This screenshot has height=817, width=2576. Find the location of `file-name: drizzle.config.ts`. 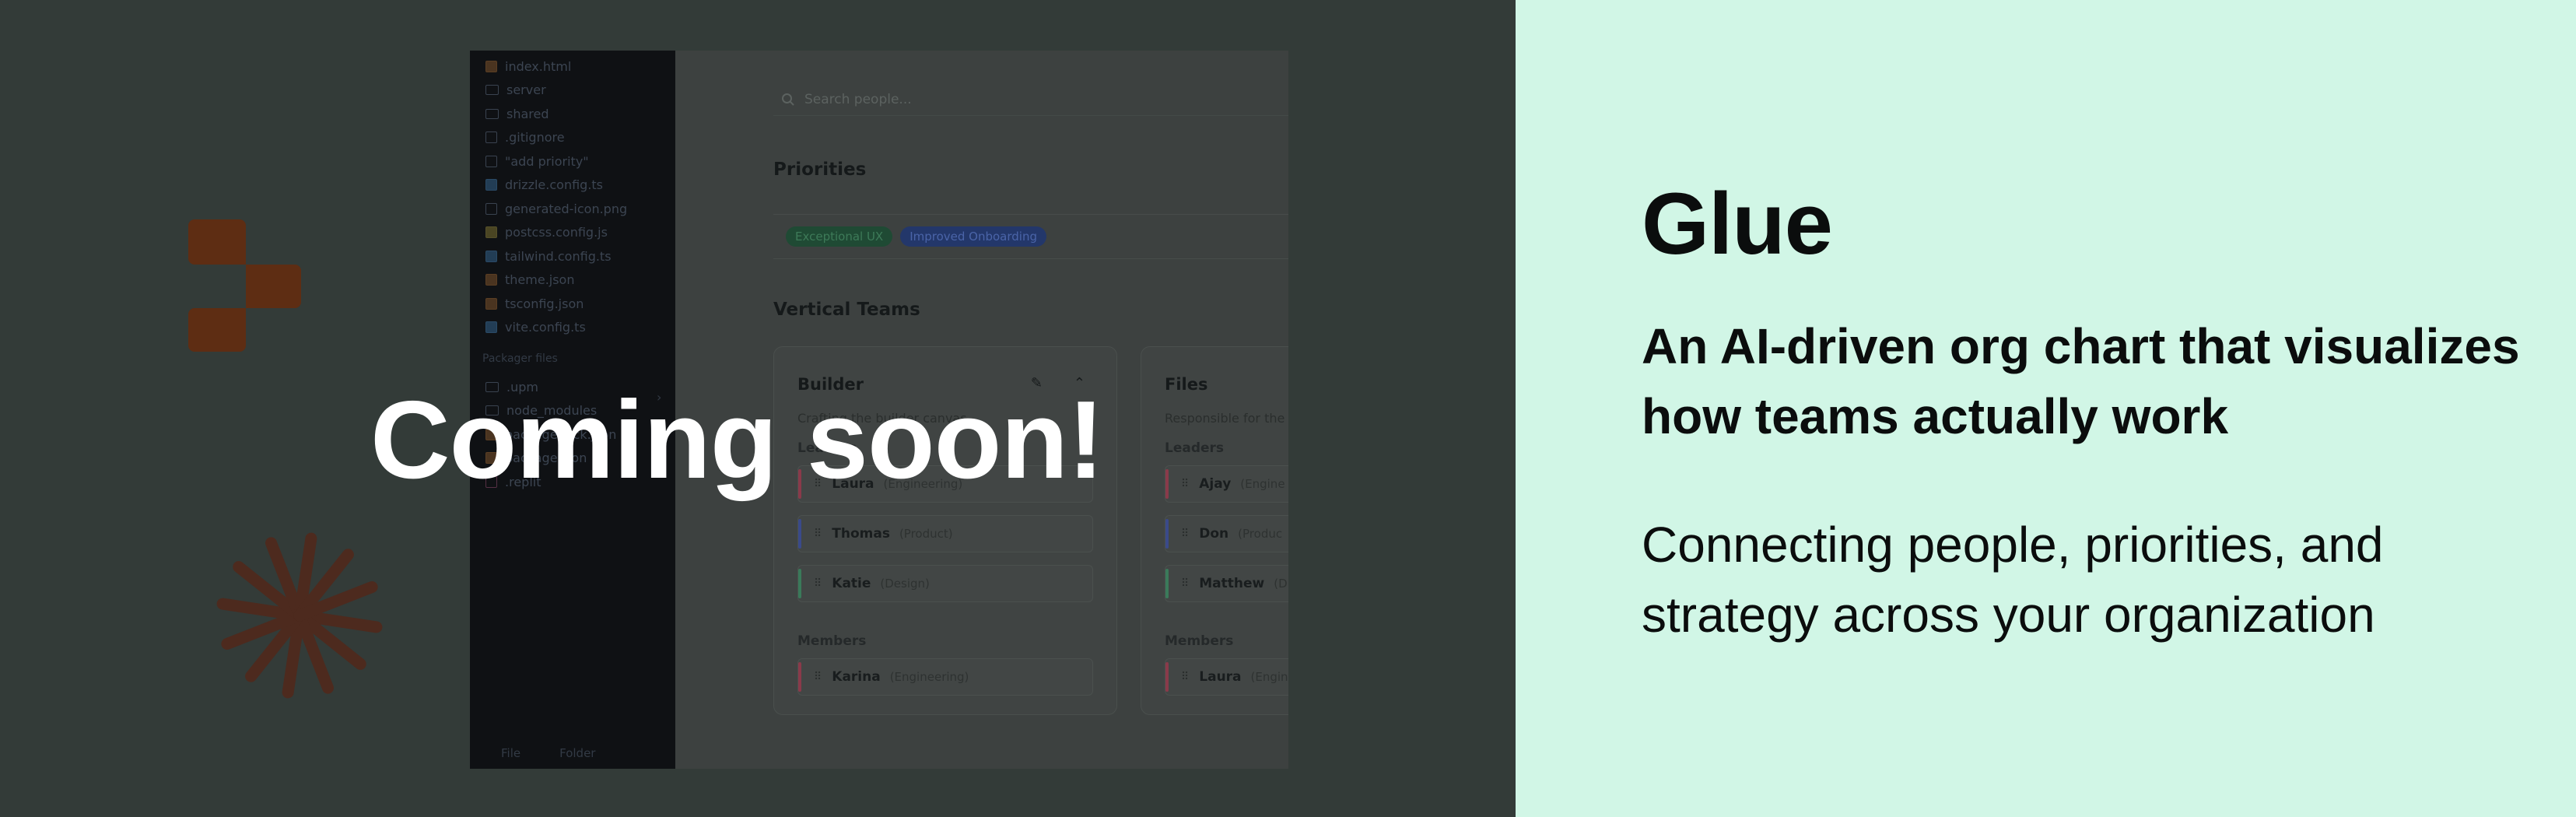

file-name: drizzle.config.ts is located at coordinates (554, 184).